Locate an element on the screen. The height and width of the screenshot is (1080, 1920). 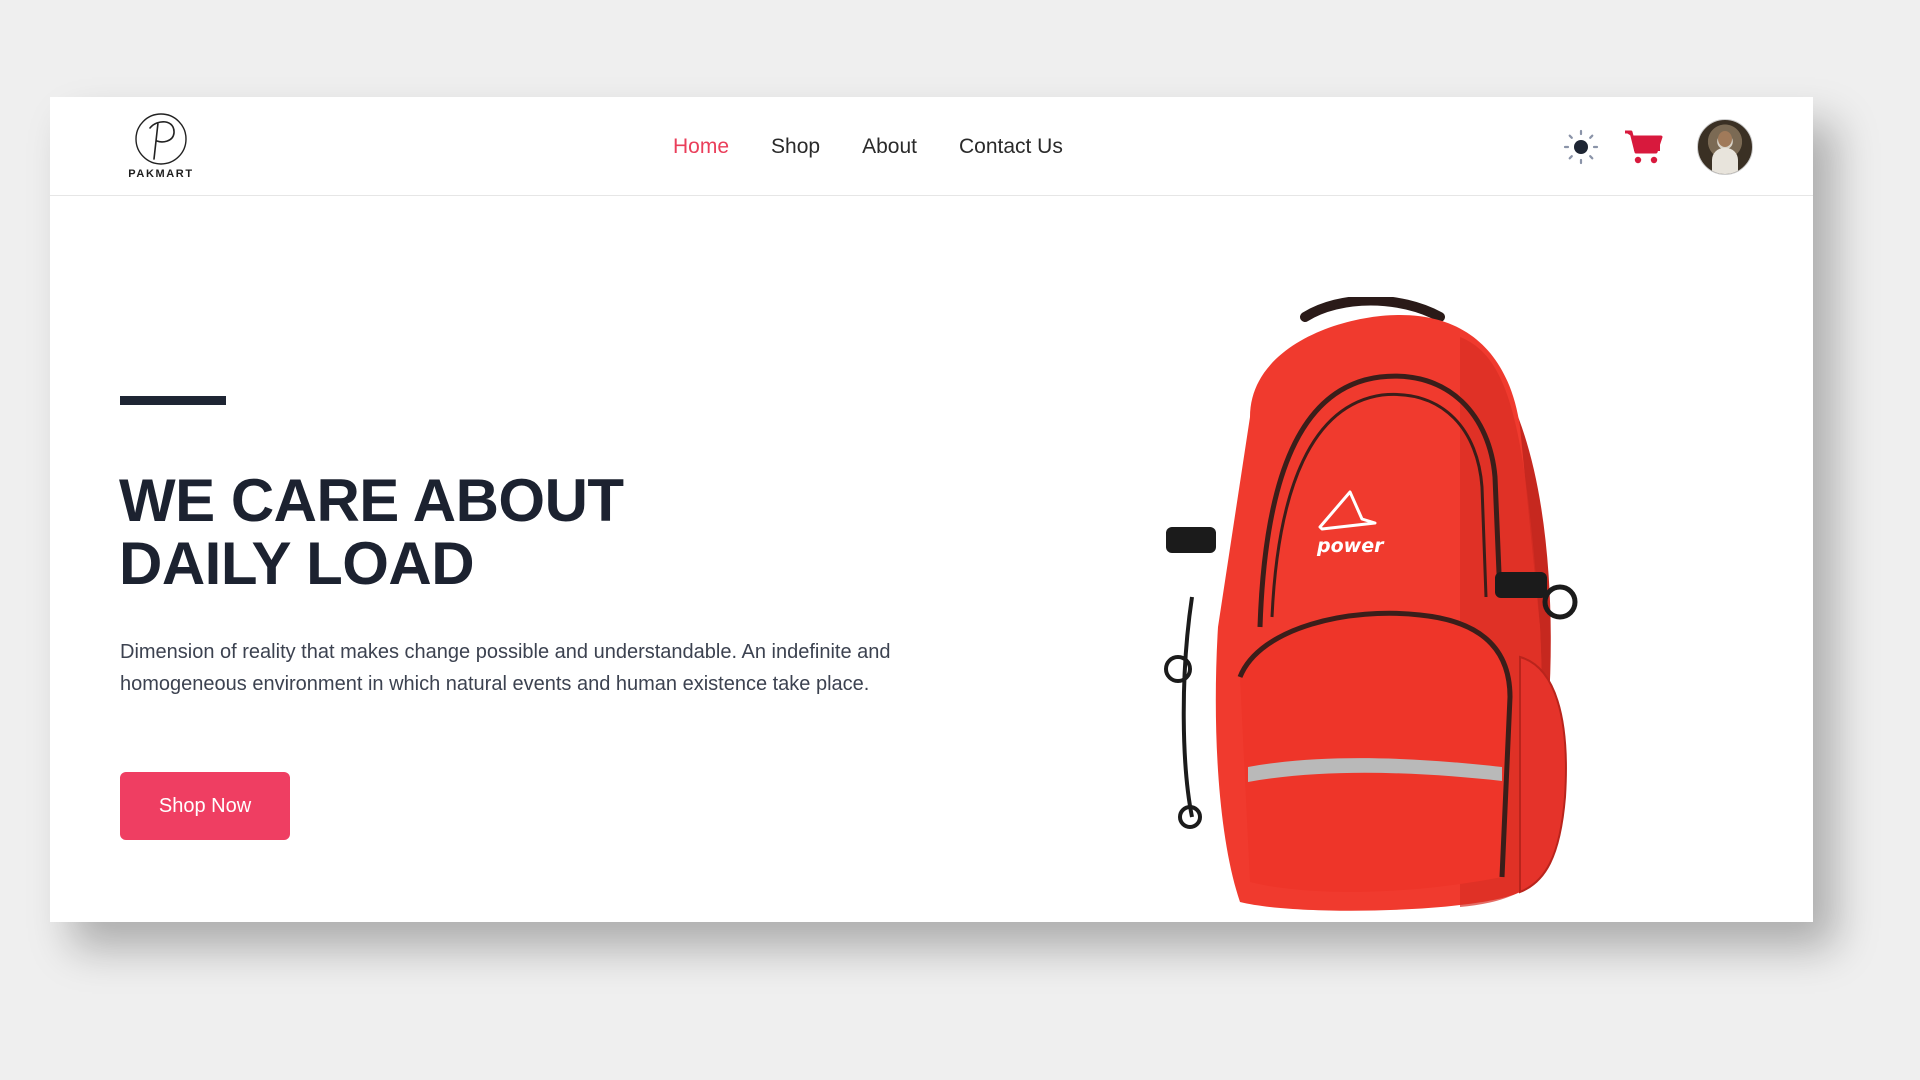
navbar: PAKMART Home Shop About Contact Us is located at coordinates (931, 146).